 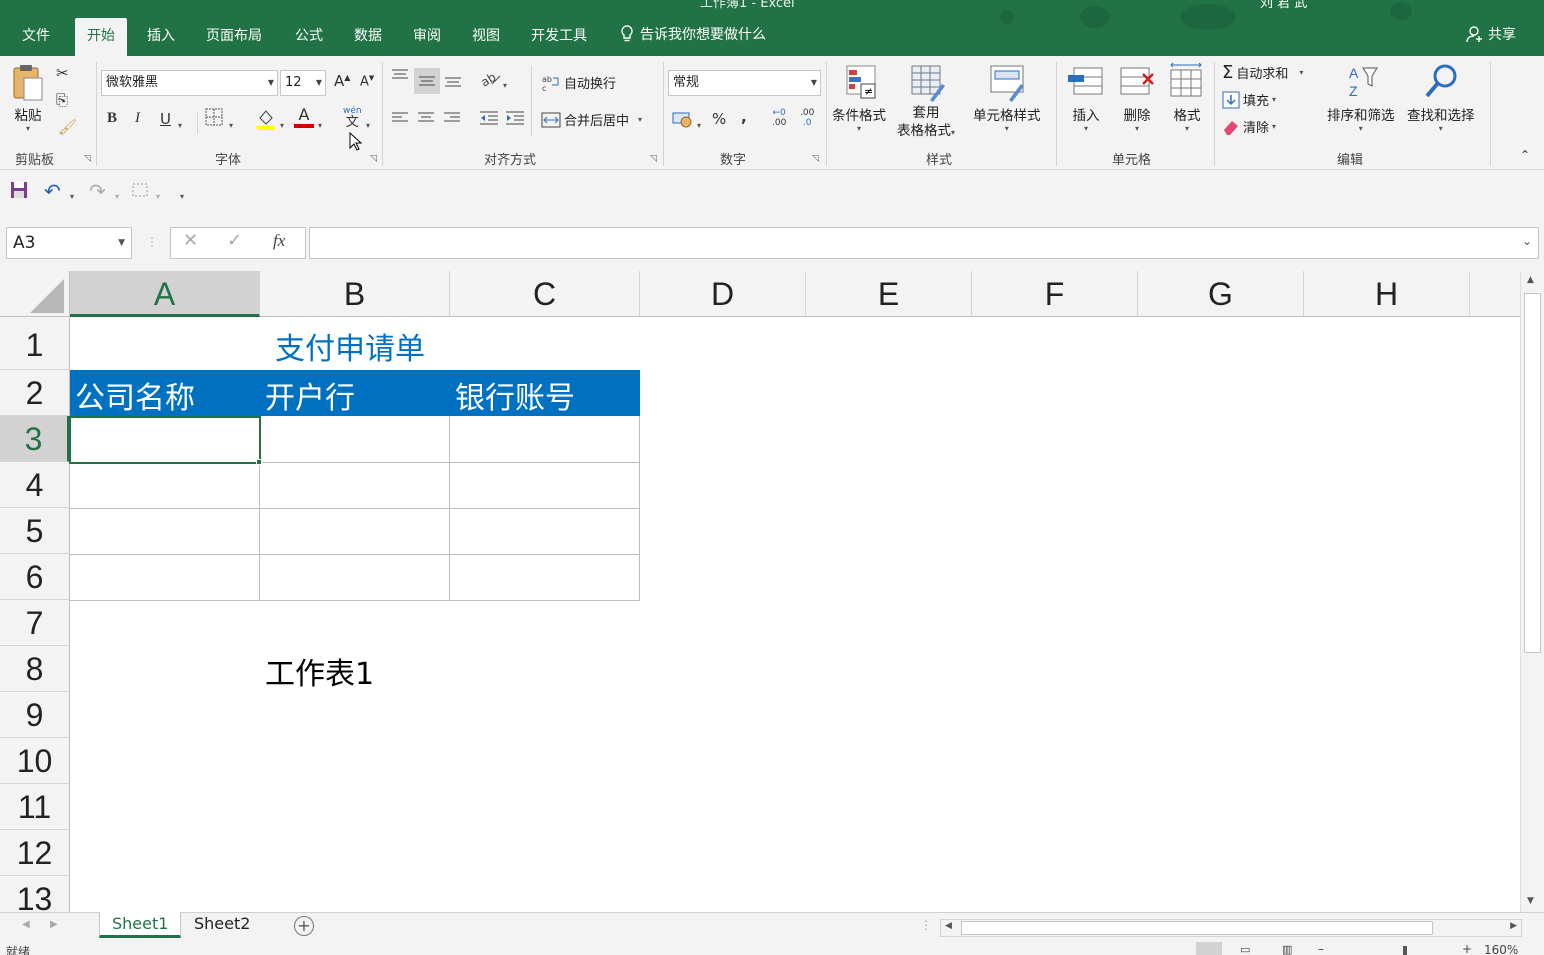 I want to click on vertical-scrollbar: ▲ ▼, so click(x=1532, y=591).